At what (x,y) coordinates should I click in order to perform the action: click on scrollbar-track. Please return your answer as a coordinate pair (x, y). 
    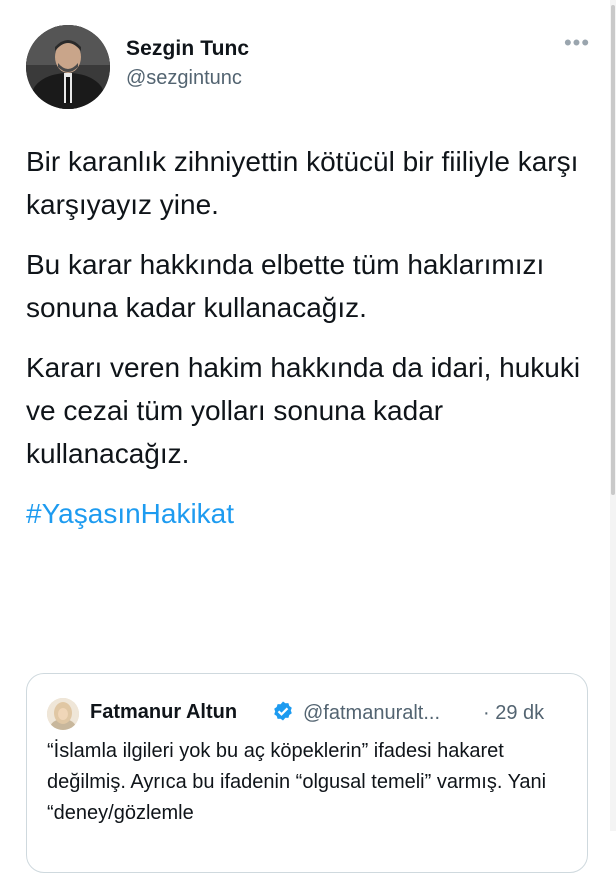
    Looking at the image, I should click on (613, 415).